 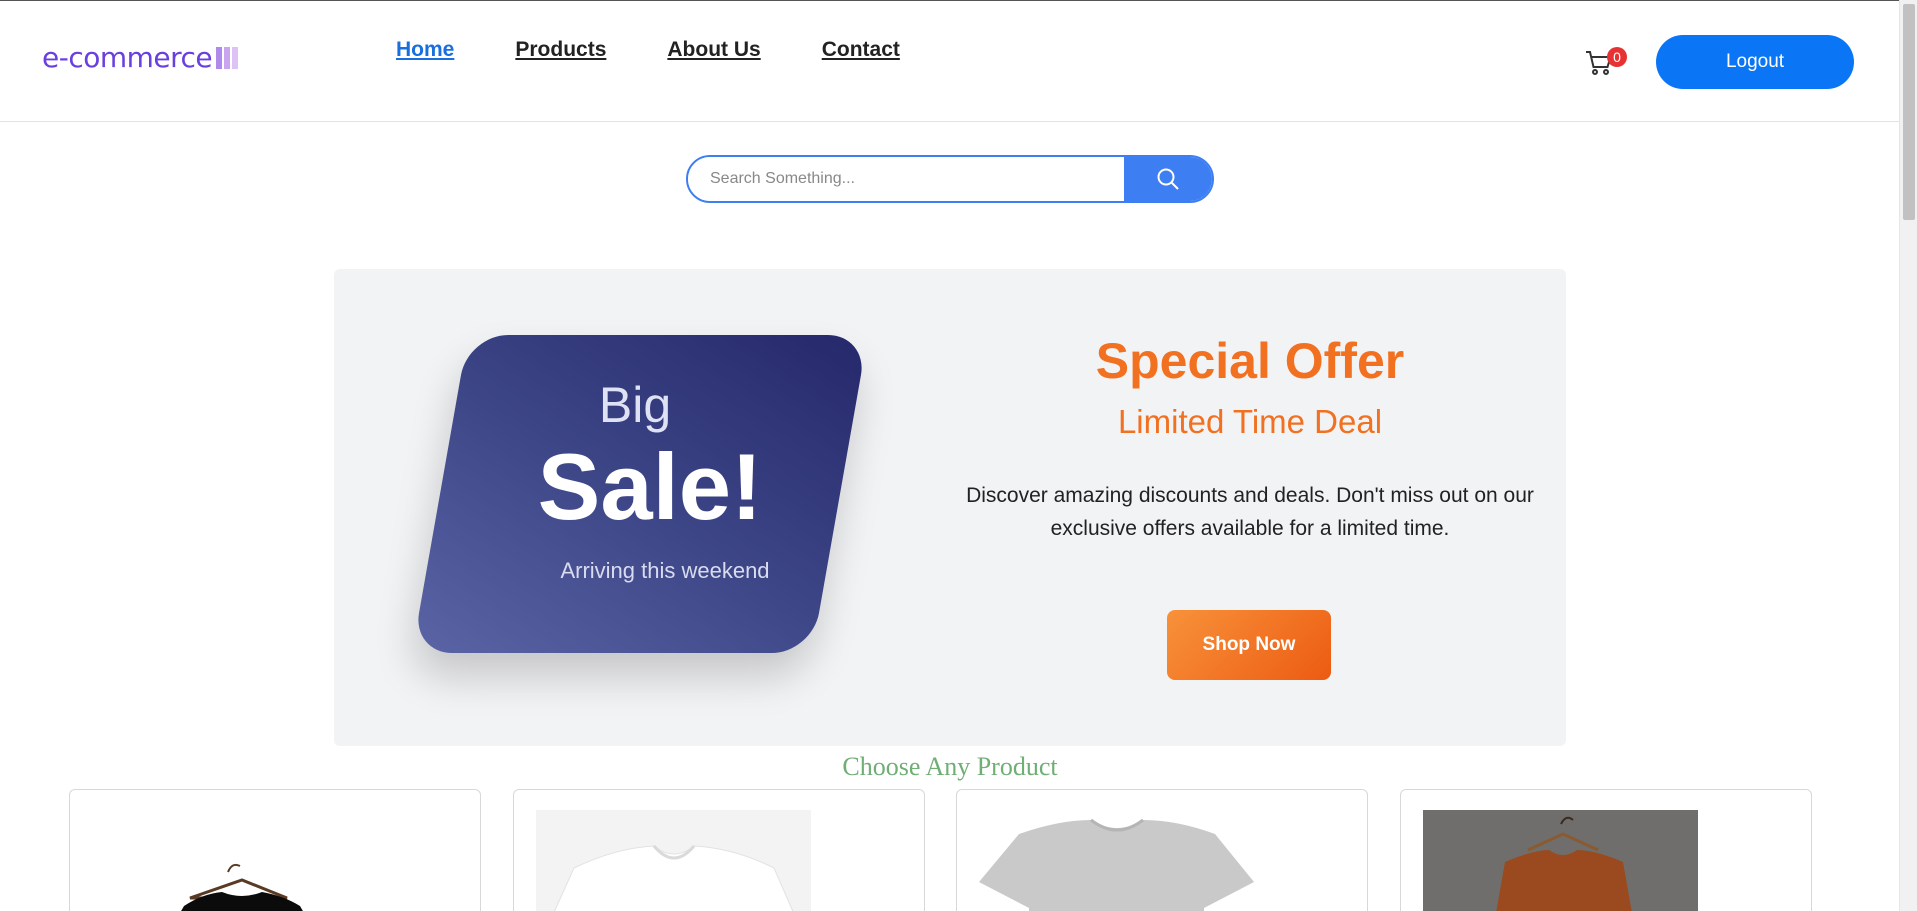 What do you see at coordinates (650, 486) in the screenshot?
I see `sale-main-text: Sale!` at bounding box center [650, 486].